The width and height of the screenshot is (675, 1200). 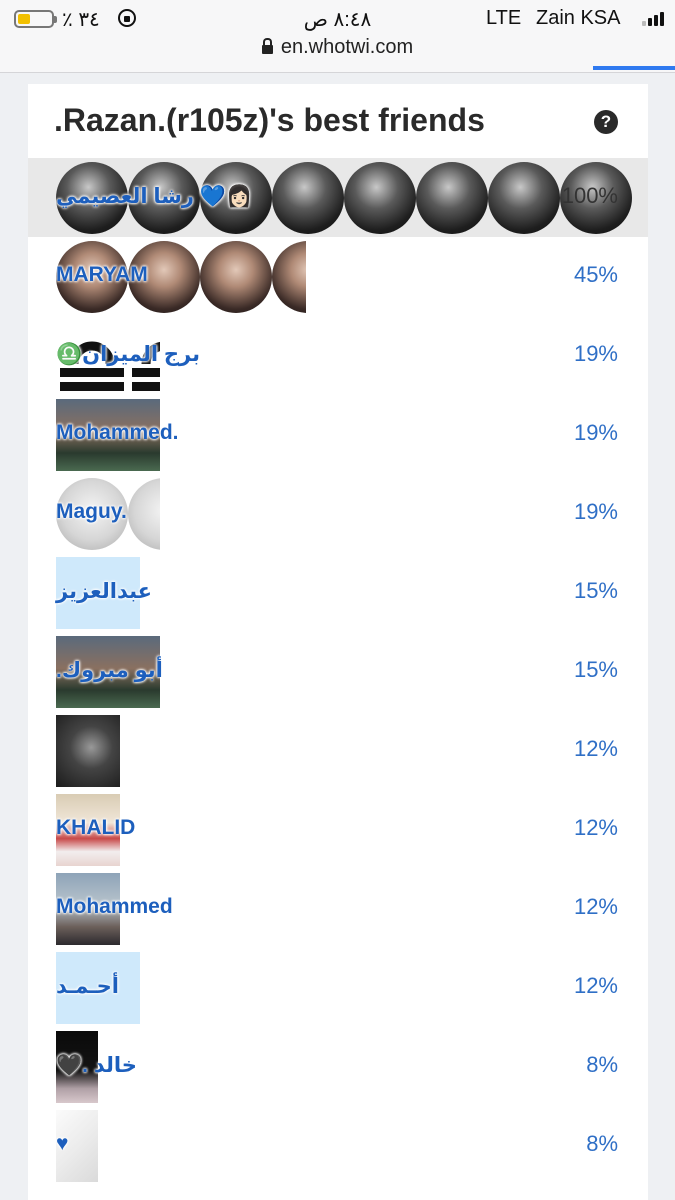 What do you see at coordinates (338, 513) in the screenshot?
I see `friend-row: Maguy. 19%` at bounding box center [338, 513].